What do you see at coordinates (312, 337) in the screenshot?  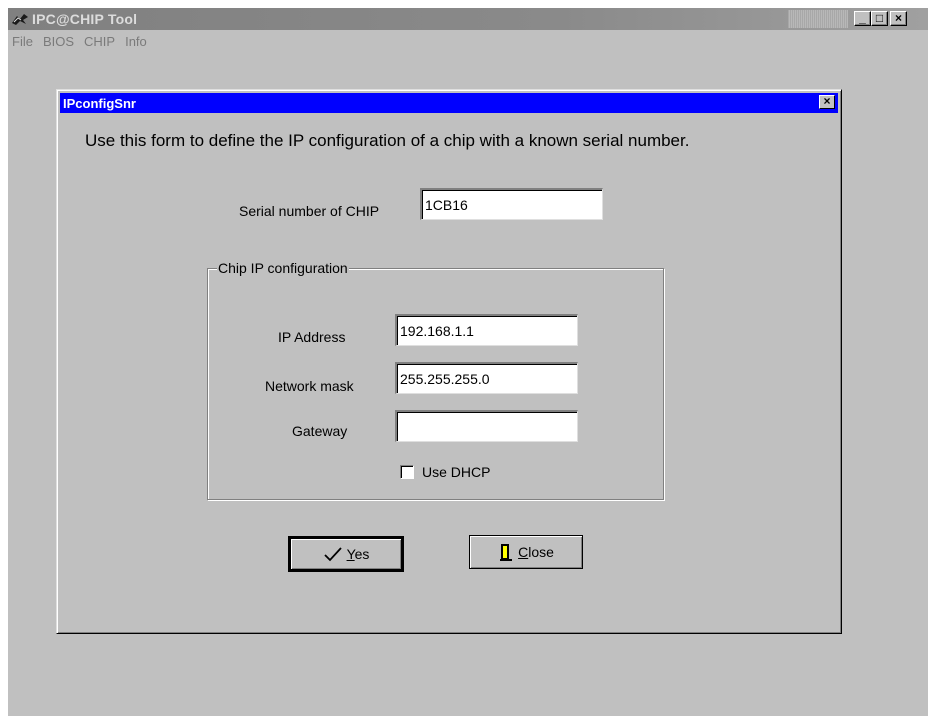 I see `ip-address-label: IP Address` at bounding box center [312, 337].